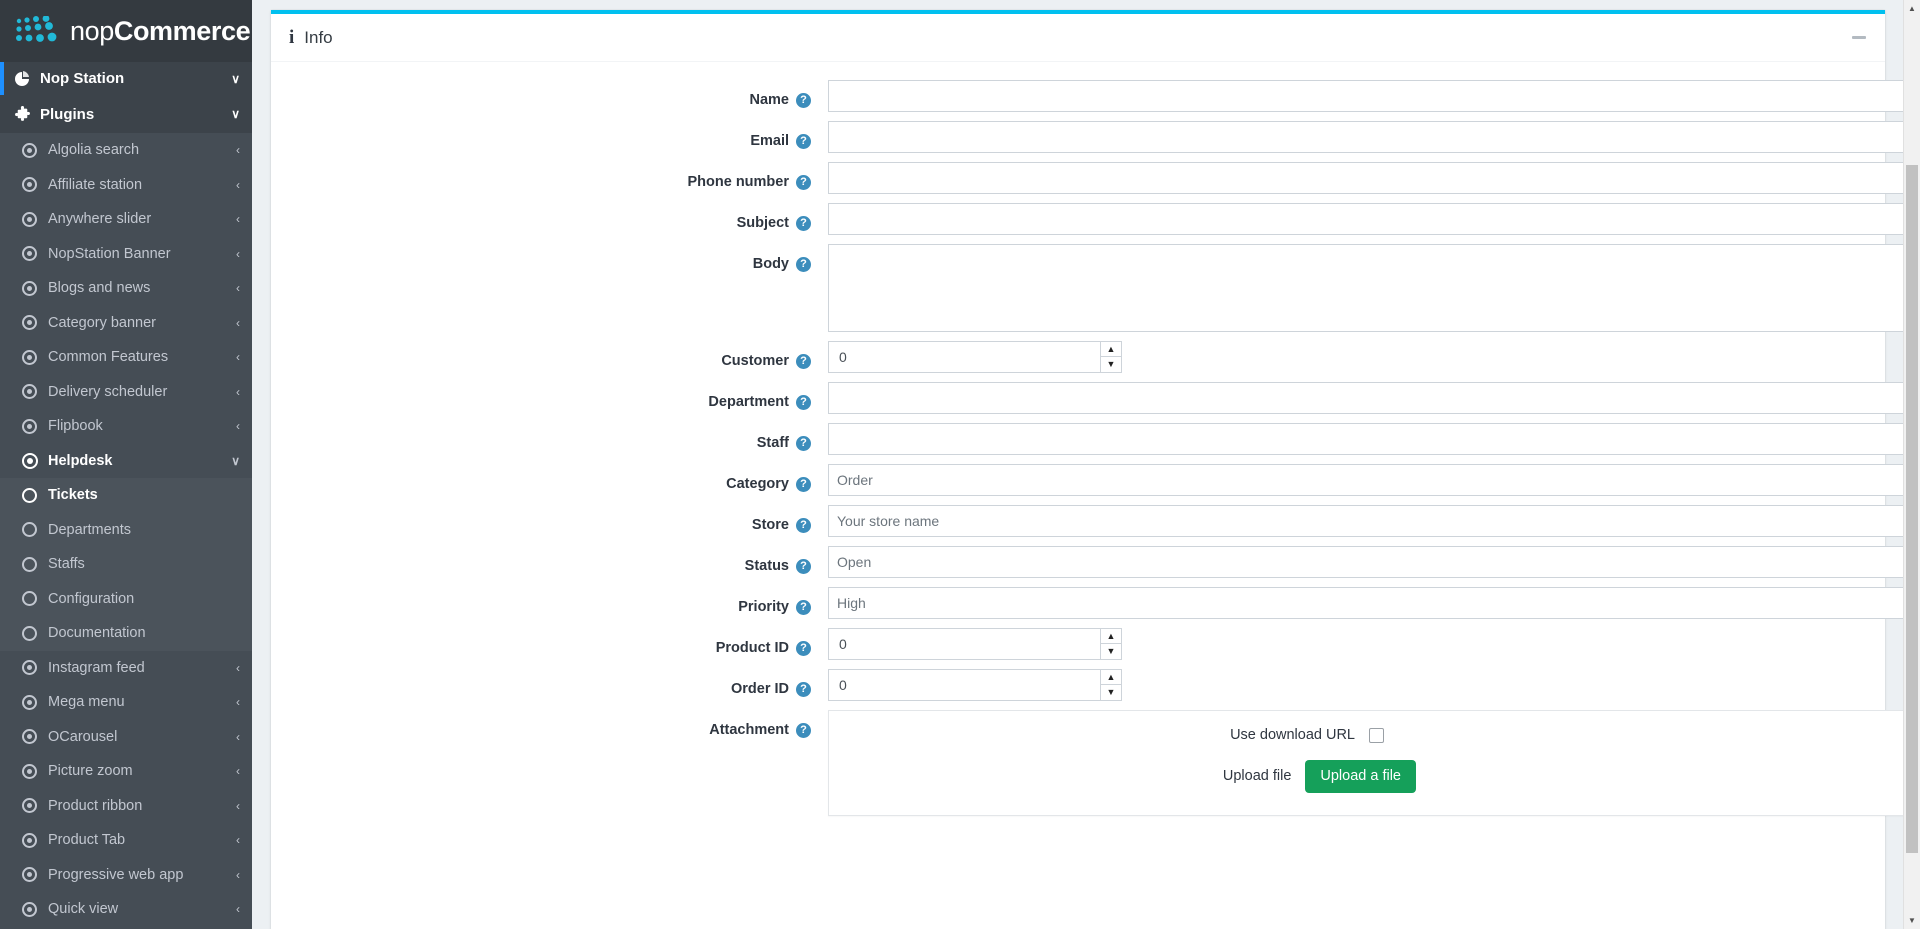  I want to click on sidebar-item-nop-station: Nop Station ∨, so click(126, 78).